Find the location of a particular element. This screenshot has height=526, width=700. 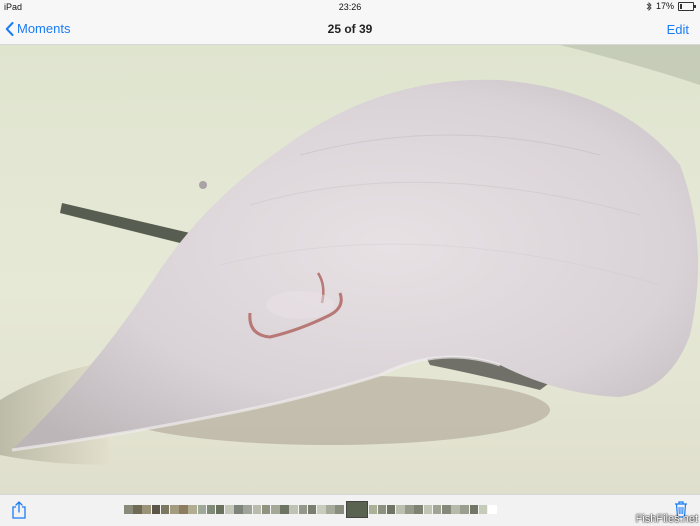

status-time: 23:26 is located at coordinates (350, 7).